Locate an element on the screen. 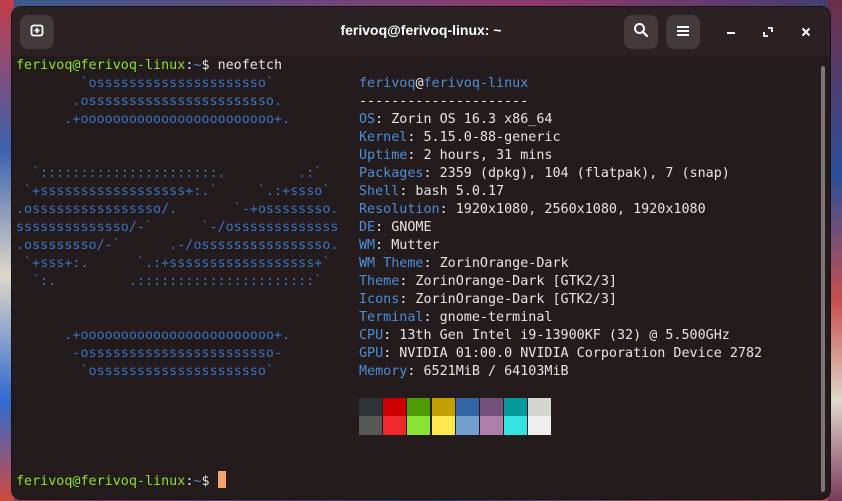 The image size is (842, 501). desktop-wallpaper-right is located at coordinates (835, 250).